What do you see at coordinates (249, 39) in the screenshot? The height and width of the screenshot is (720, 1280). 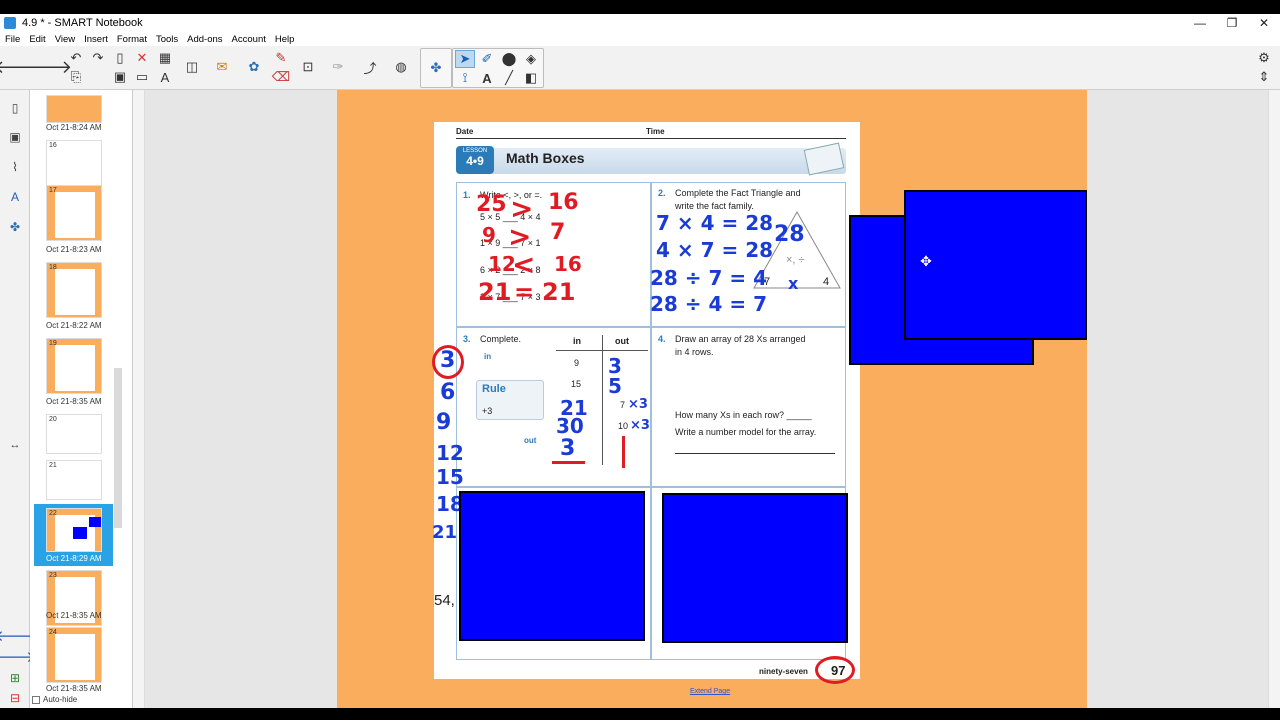 I see `menu-account: Account` at bounding box center [249, 39].